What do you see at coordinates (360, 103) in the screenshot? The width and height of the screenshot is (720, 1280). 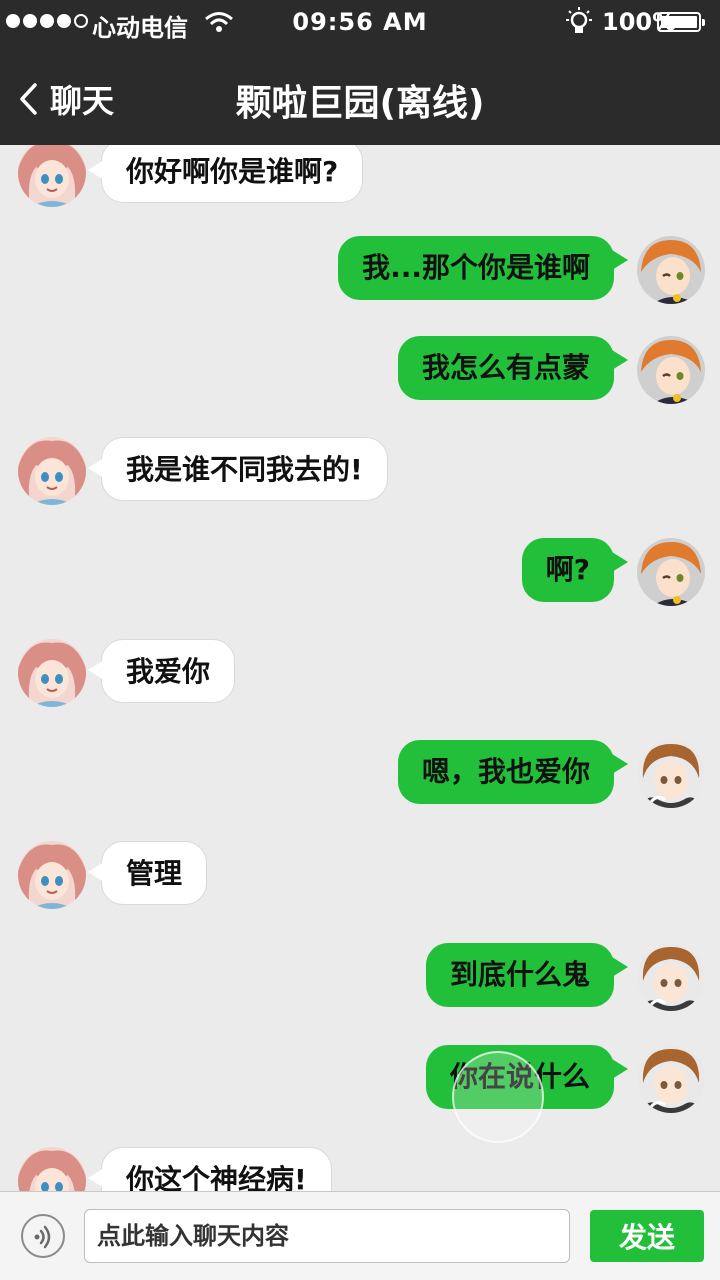 I see `chat-title: 颗啦巨园(离线)` at bounding box center [360, 103].